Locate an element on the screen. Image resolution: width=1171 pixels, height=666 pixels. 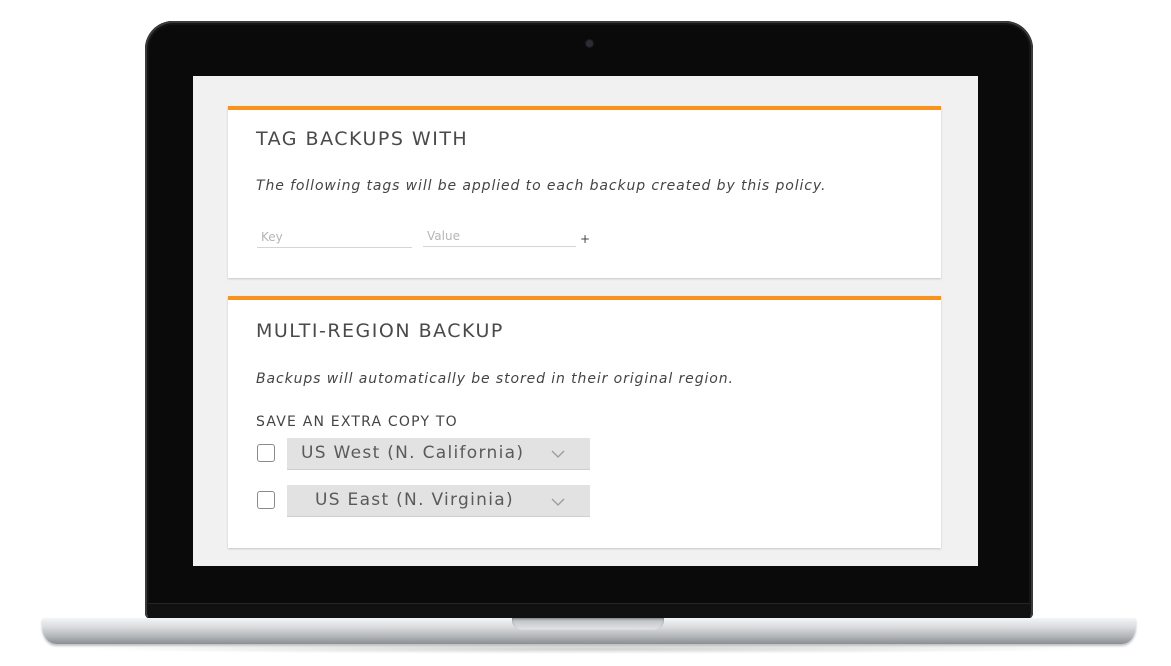
us-east-region-label: US East (N. Virginia) is located at coordinates (414, 500).